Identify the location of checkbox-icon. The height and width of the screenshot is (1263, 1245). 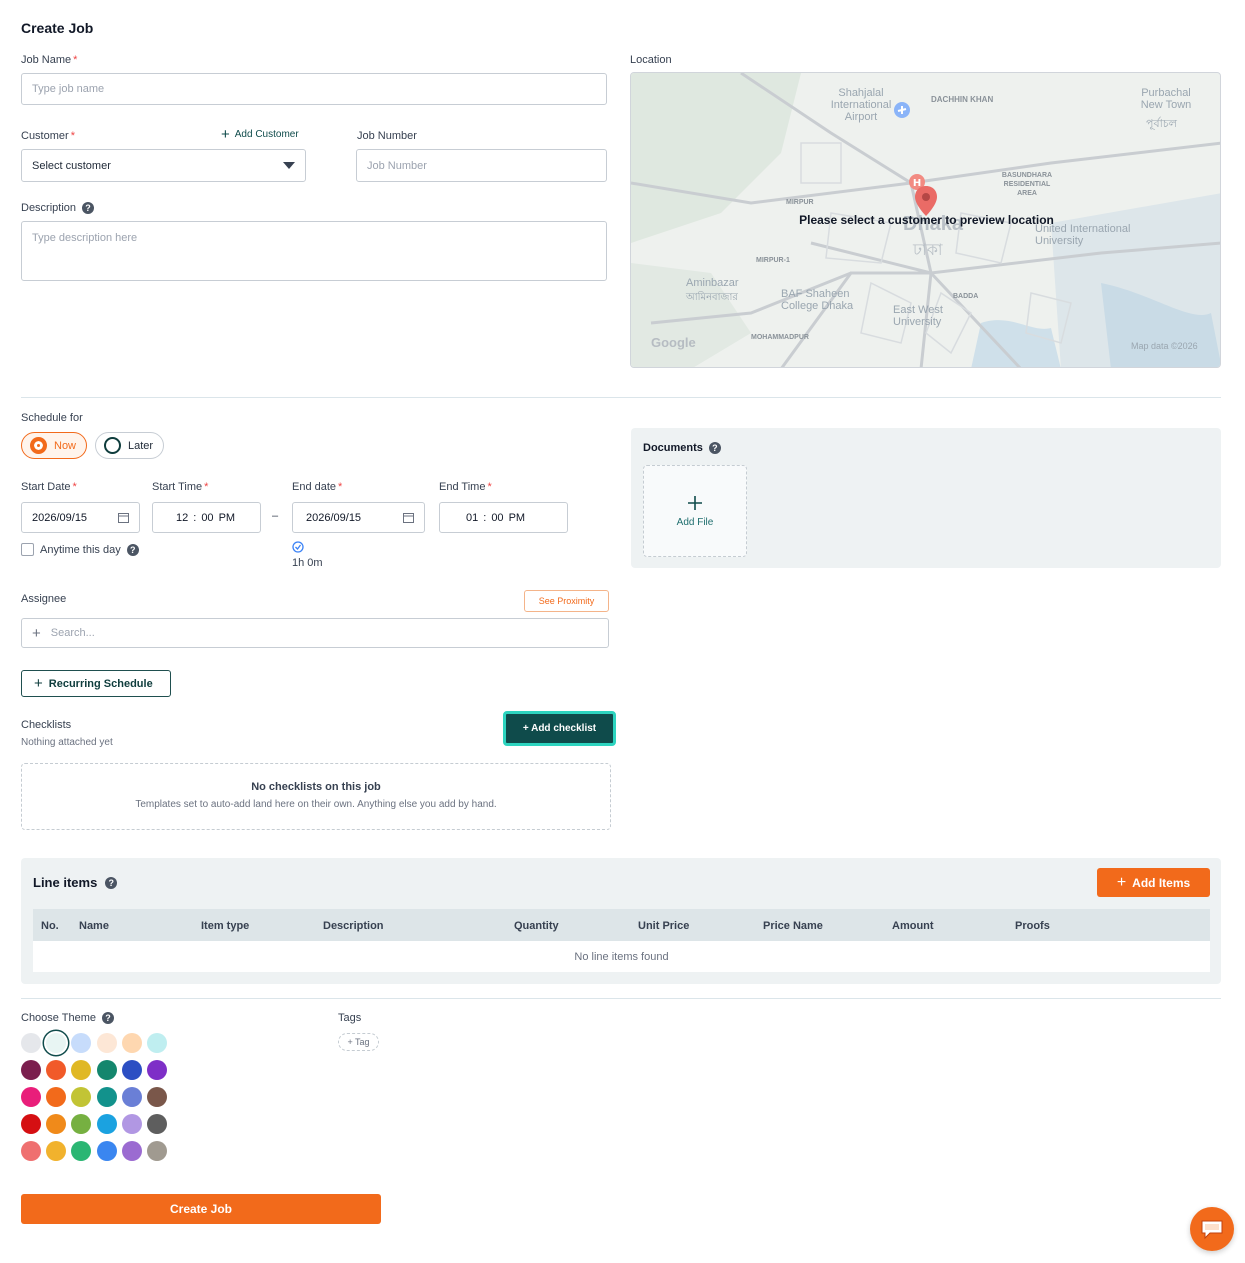
(27, 549).